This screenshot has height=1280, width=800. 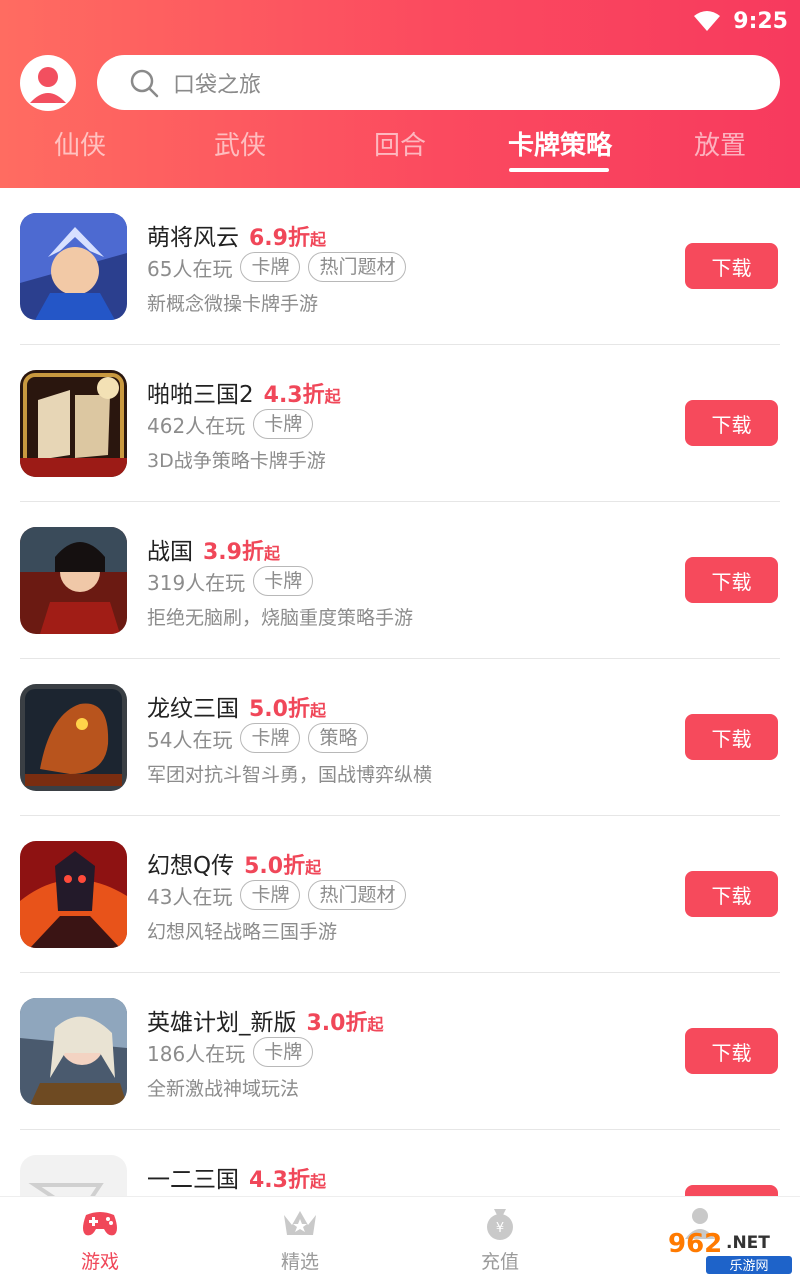 I want to click on game-meta: 54人在玩 卡牌 策略, so click(x=258, y=738).